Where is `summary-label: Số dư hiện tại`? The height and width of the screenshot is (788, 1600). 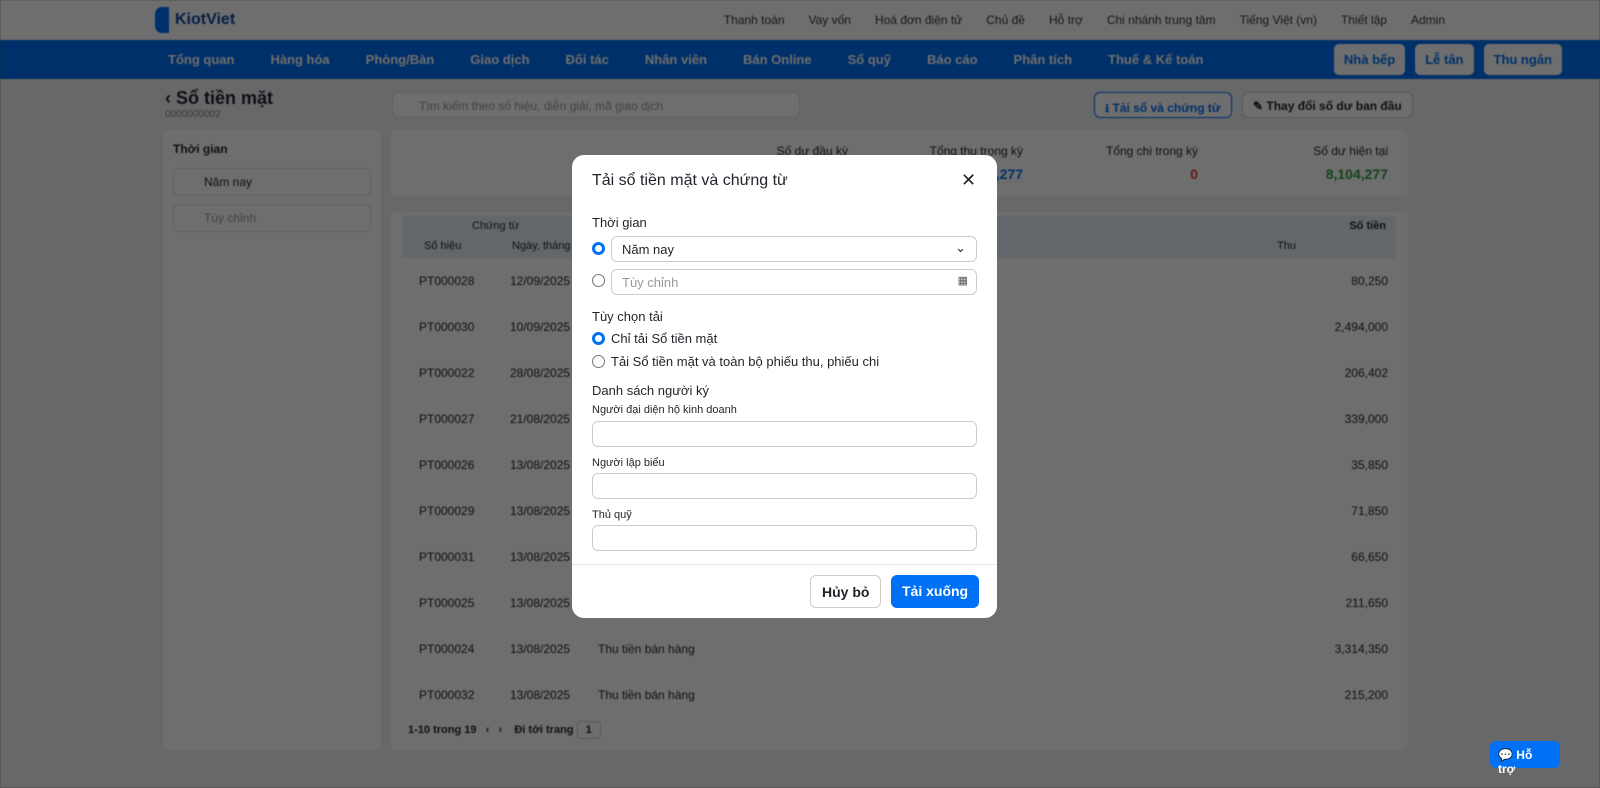
summary-label: Số dư hiện tại is located at coordinates (1350, 151).